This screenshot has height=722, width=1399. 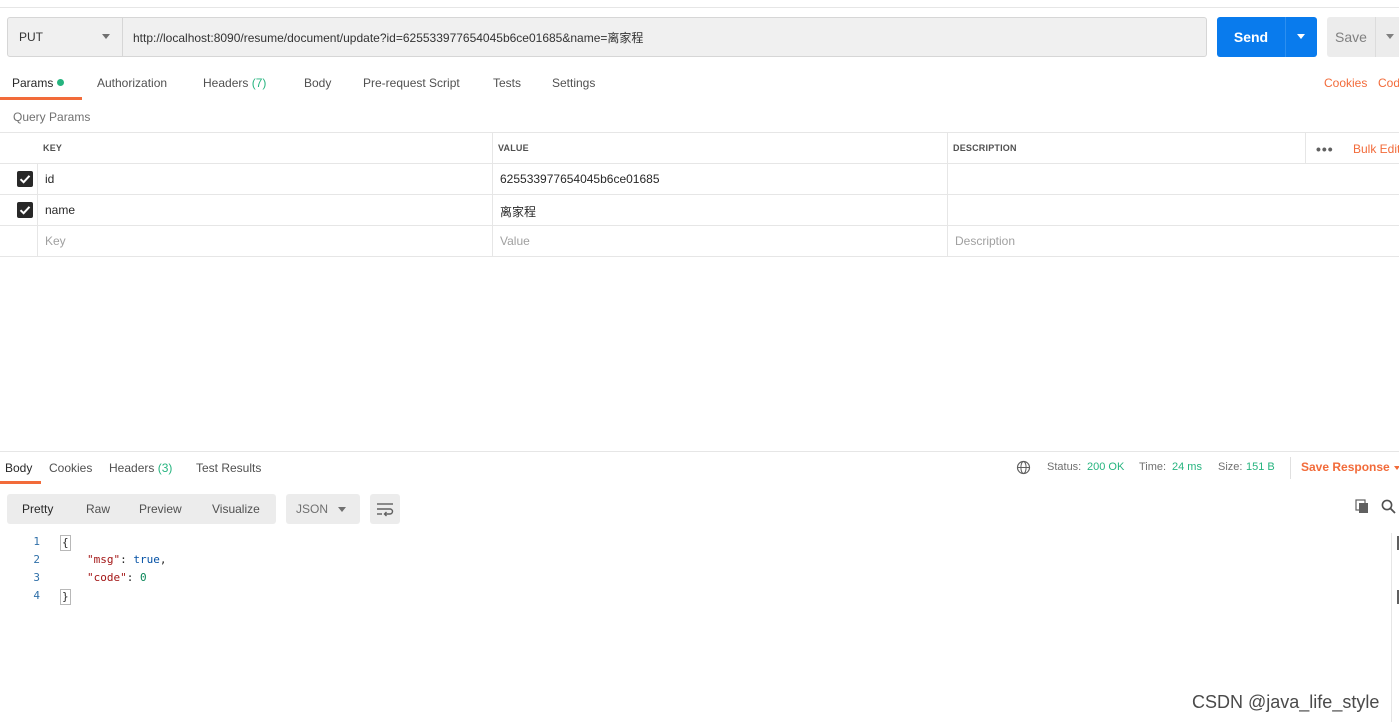 I want to click on save-dropdown-icon, so click(x=1390, y=36).